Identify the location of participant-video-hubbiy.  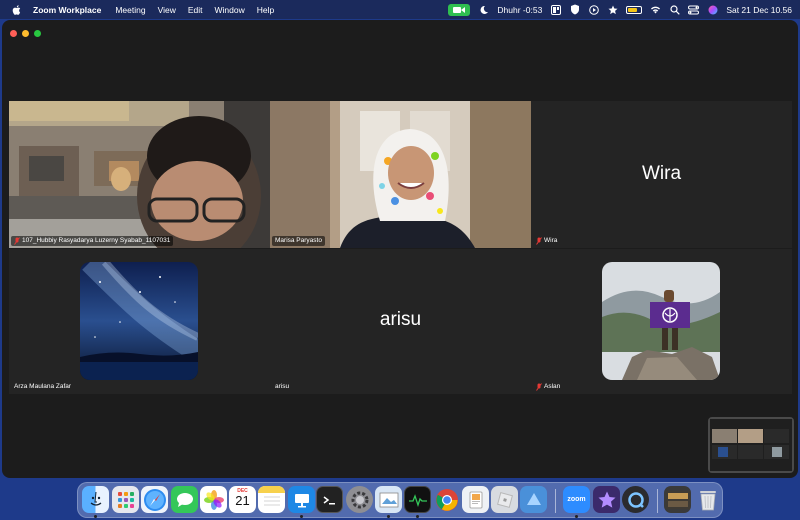
(139, 174).